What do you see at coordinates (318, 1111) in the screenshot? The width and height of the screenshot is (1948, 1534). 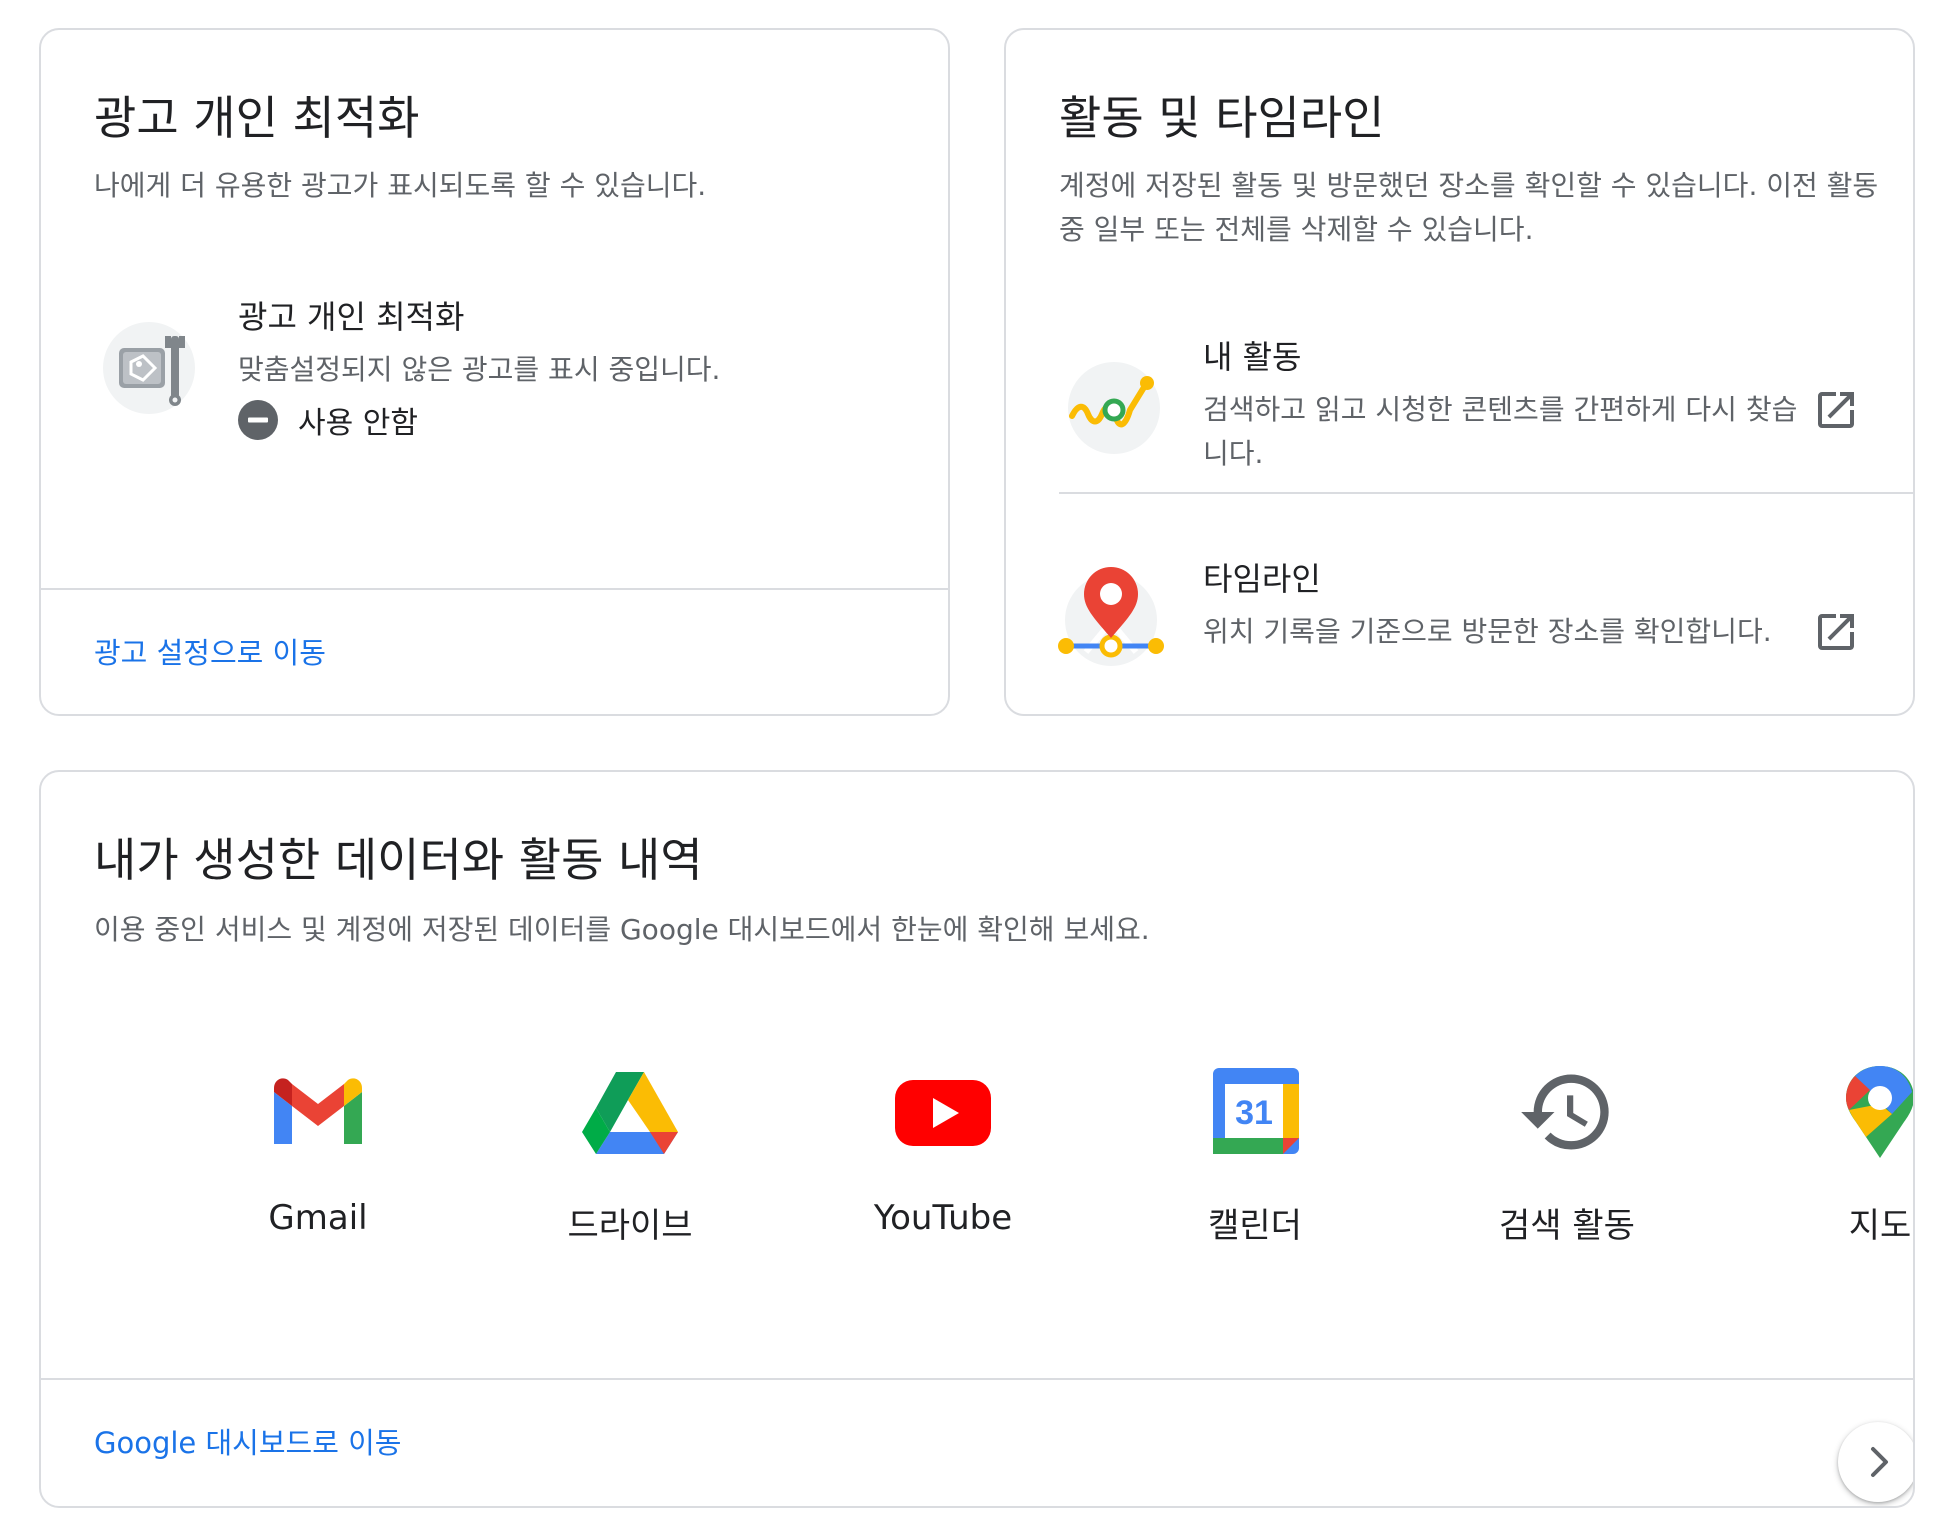 I see `gmail-icon` at bounding box center [318, 1111].